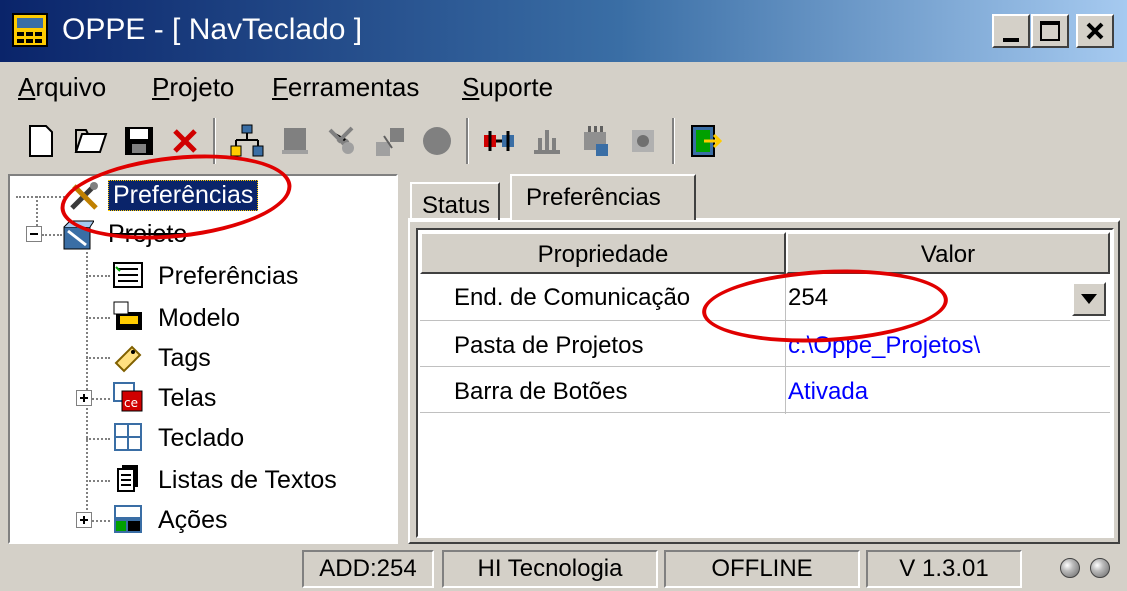  What do you see at coordinates (345, 87) in the screenshot?
I see `menu-ferramentas: Ferramentas` at bounding box center [345, 87].